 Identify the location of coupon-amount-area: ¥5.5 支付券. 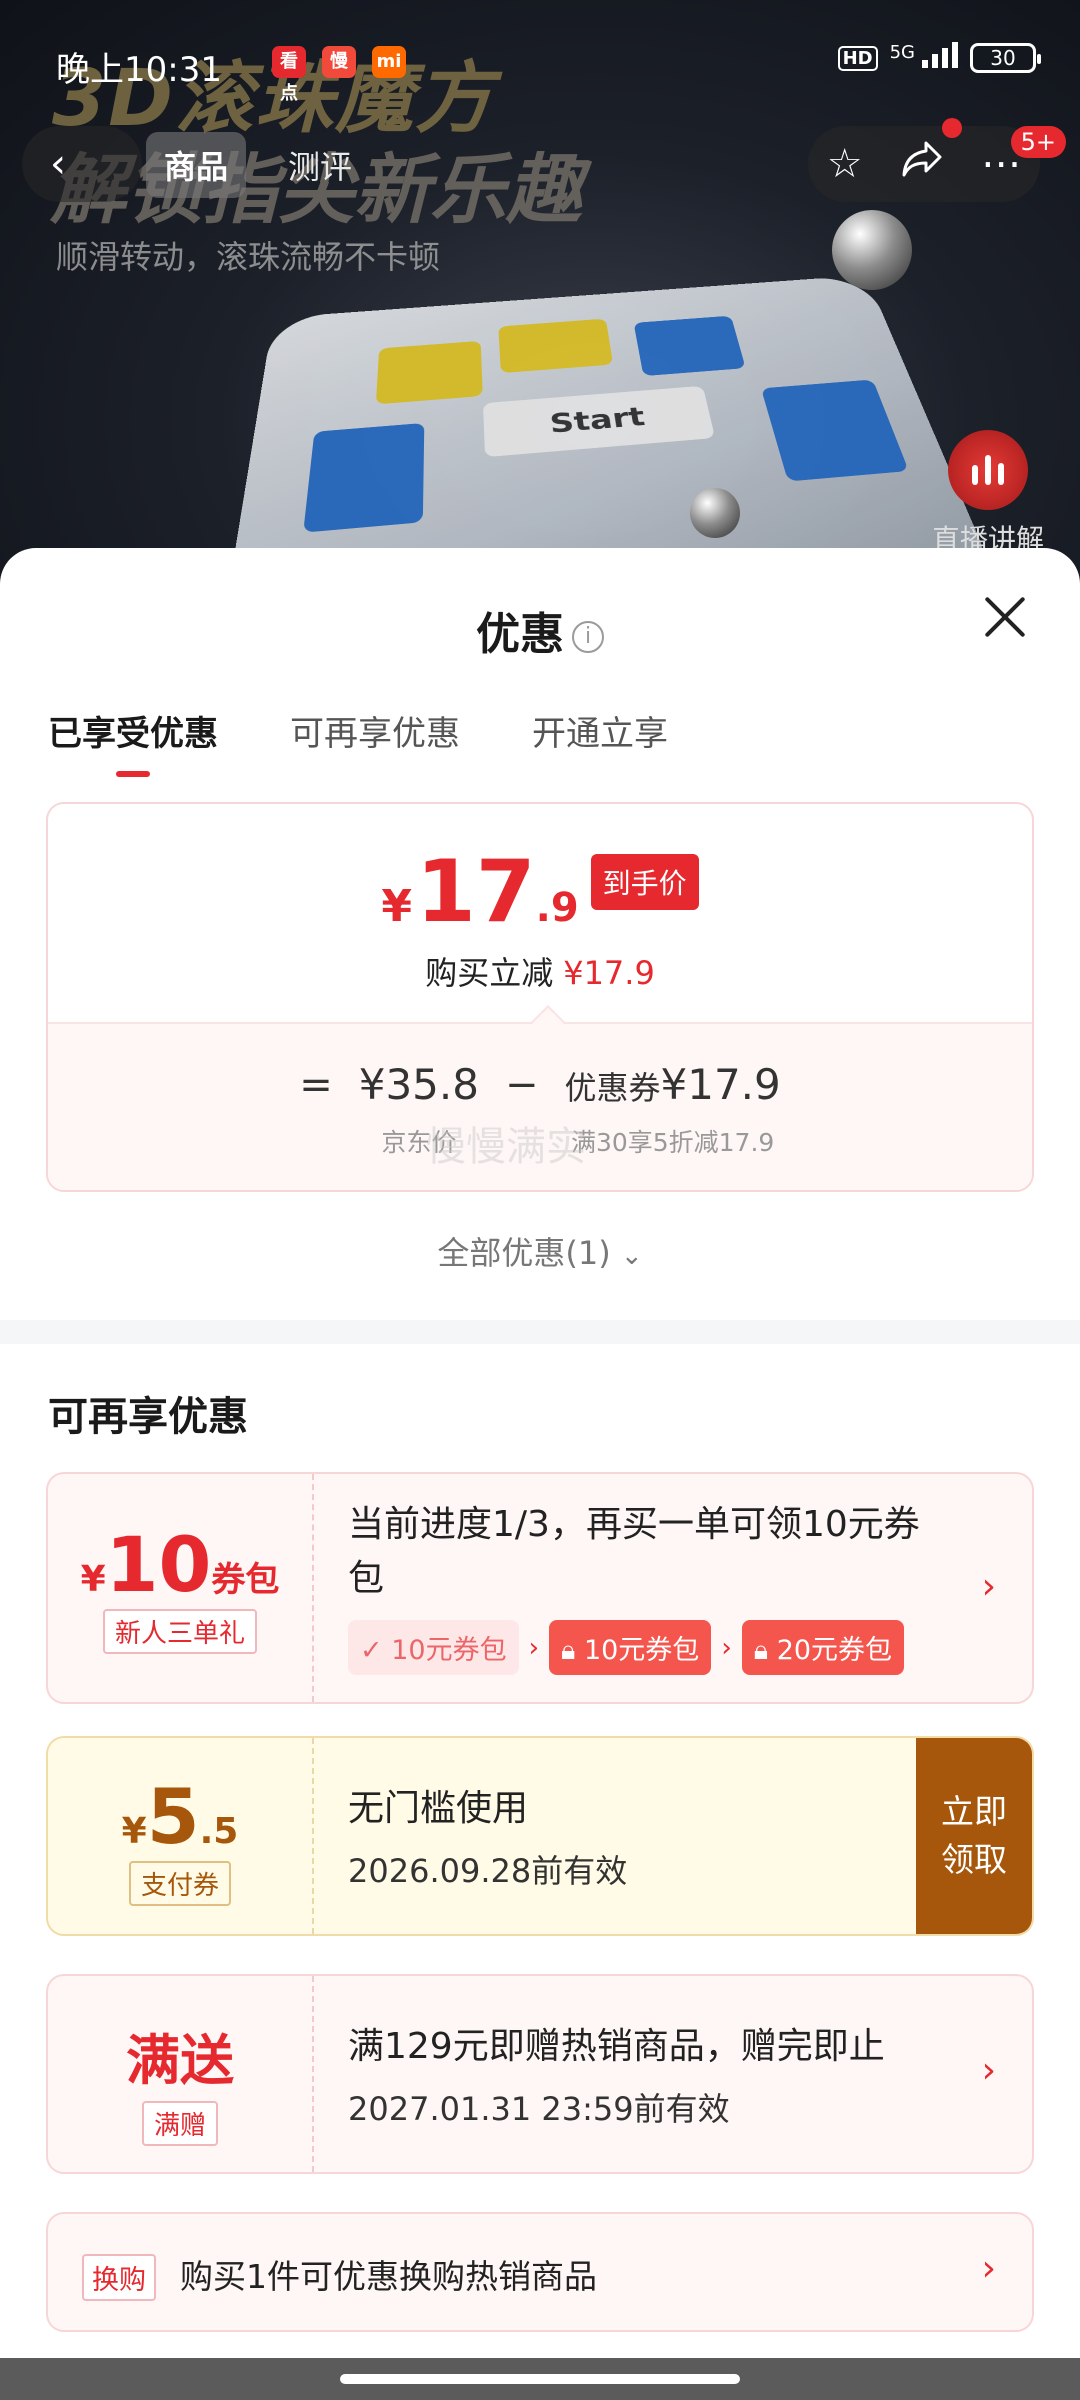
(181, 1836).